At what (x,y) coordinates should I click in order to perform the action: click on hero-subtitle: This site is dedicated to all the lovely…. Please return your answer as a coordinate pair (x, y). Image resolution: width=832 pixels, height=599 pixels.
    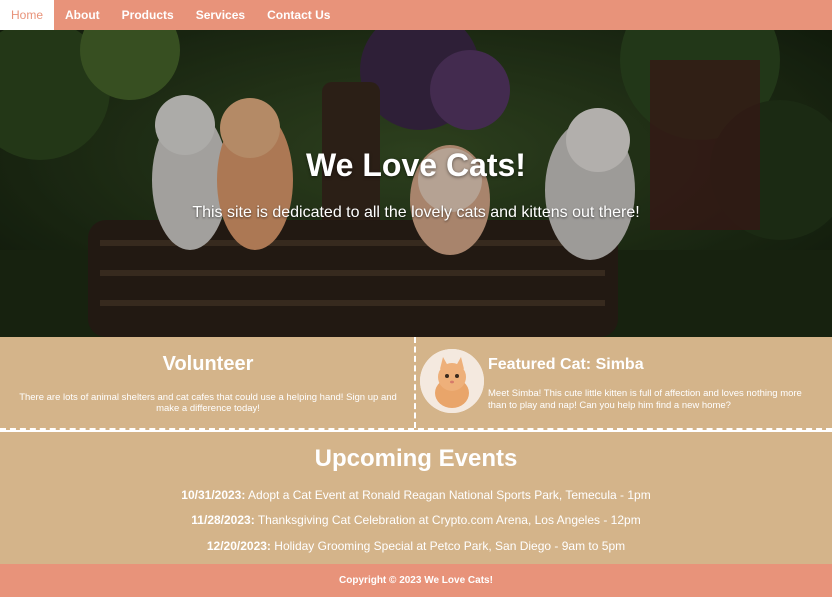
    Looking at the image, I should click on (416, 212).